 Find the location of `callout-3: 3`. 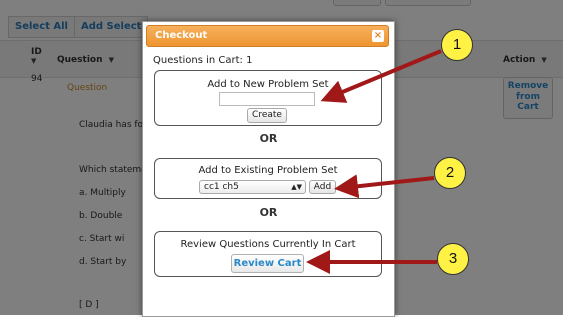

callout-3: 3 is located at coordinates (453, 259).